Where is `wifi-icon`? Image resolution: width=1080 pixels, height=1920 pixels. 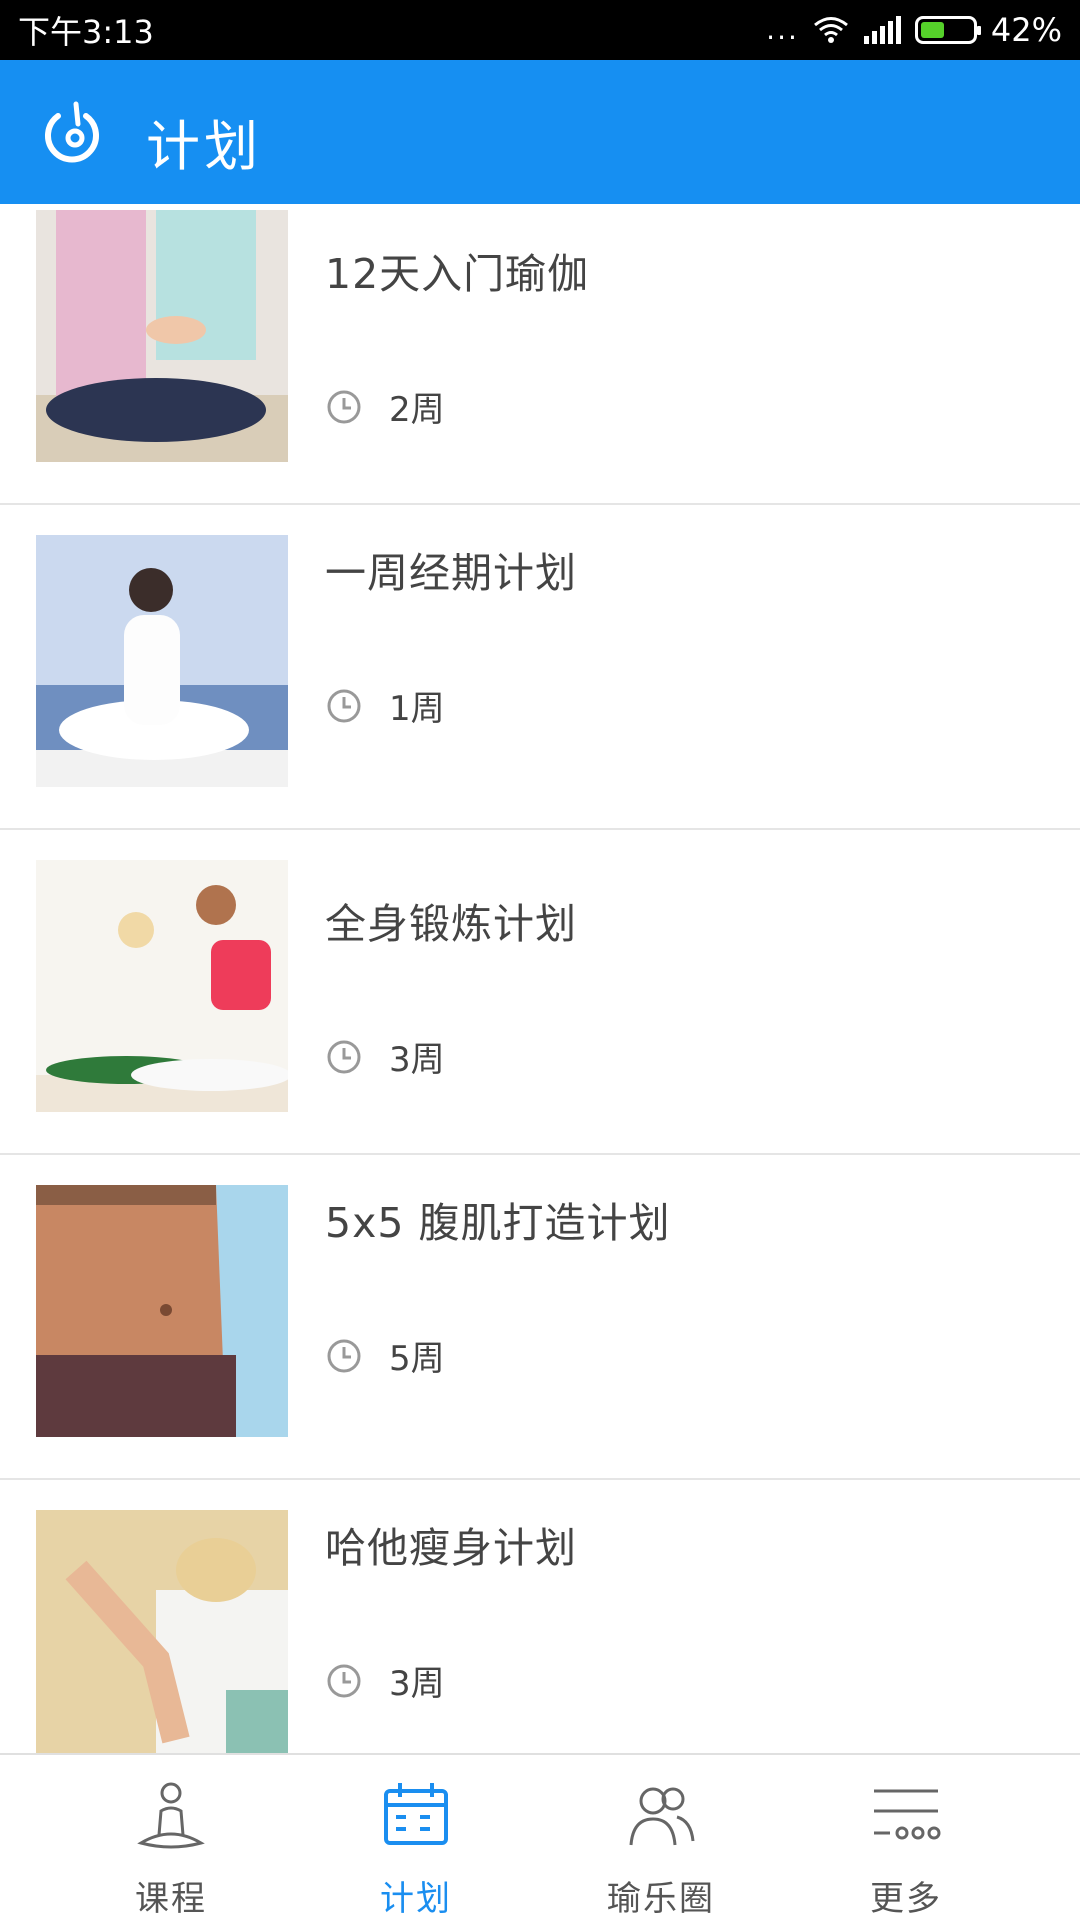 wifi-icon is located at coordinates (830, 30).